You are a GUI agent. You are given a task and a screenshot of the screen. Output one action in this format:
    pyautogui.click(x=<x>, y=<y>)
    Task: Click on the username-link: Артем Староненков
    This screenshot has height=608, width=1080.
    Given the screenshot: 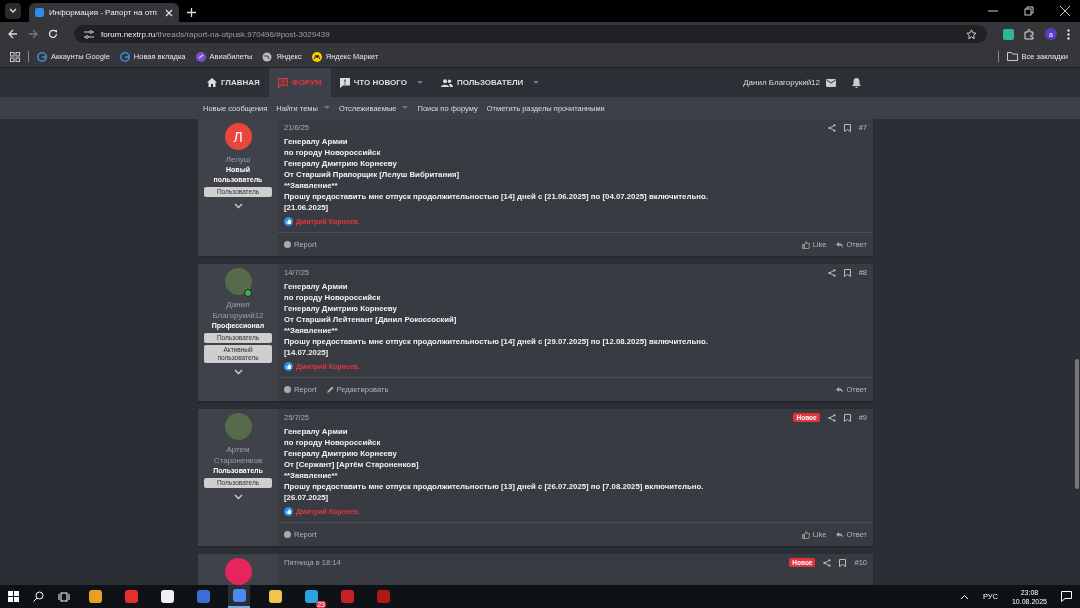 What is the action you would take?
    pyautogui.click(x=238, y=455)
    